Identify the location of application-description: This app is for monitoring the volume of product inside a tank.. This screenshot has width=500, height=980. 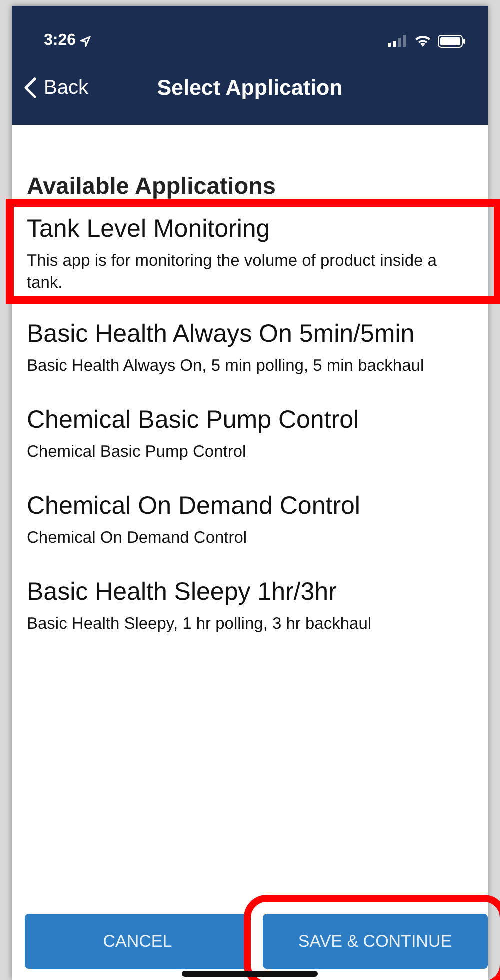
(232, 272).